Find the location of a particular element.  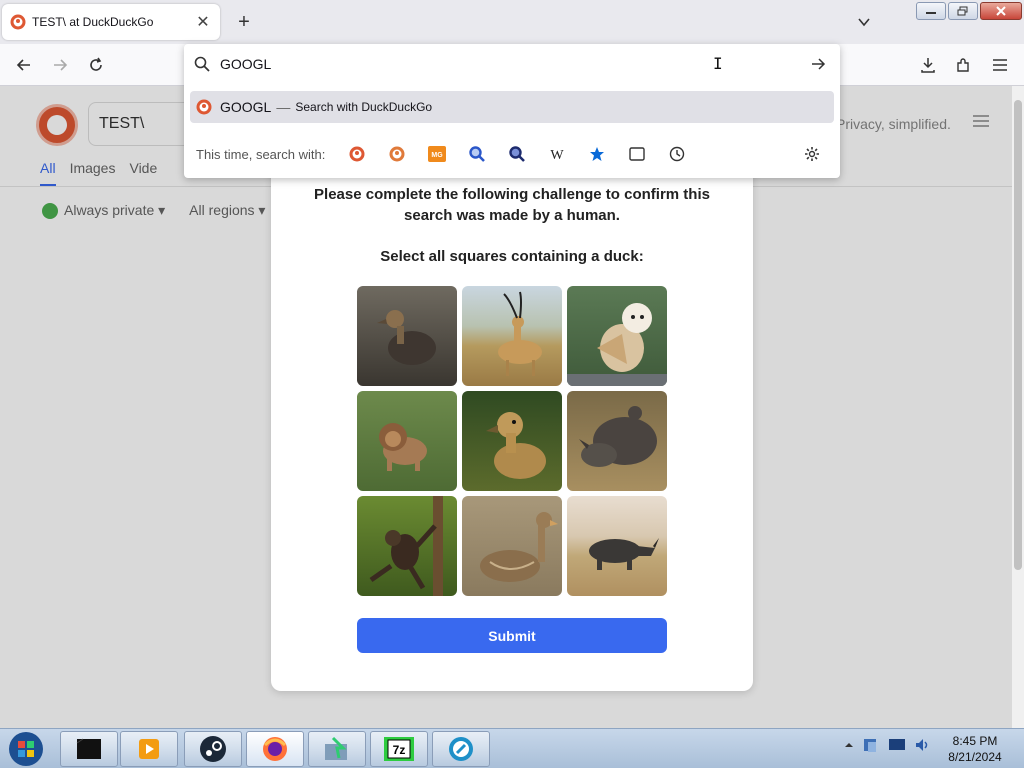

new-tab-button: + is located at coordinates (244, 22).